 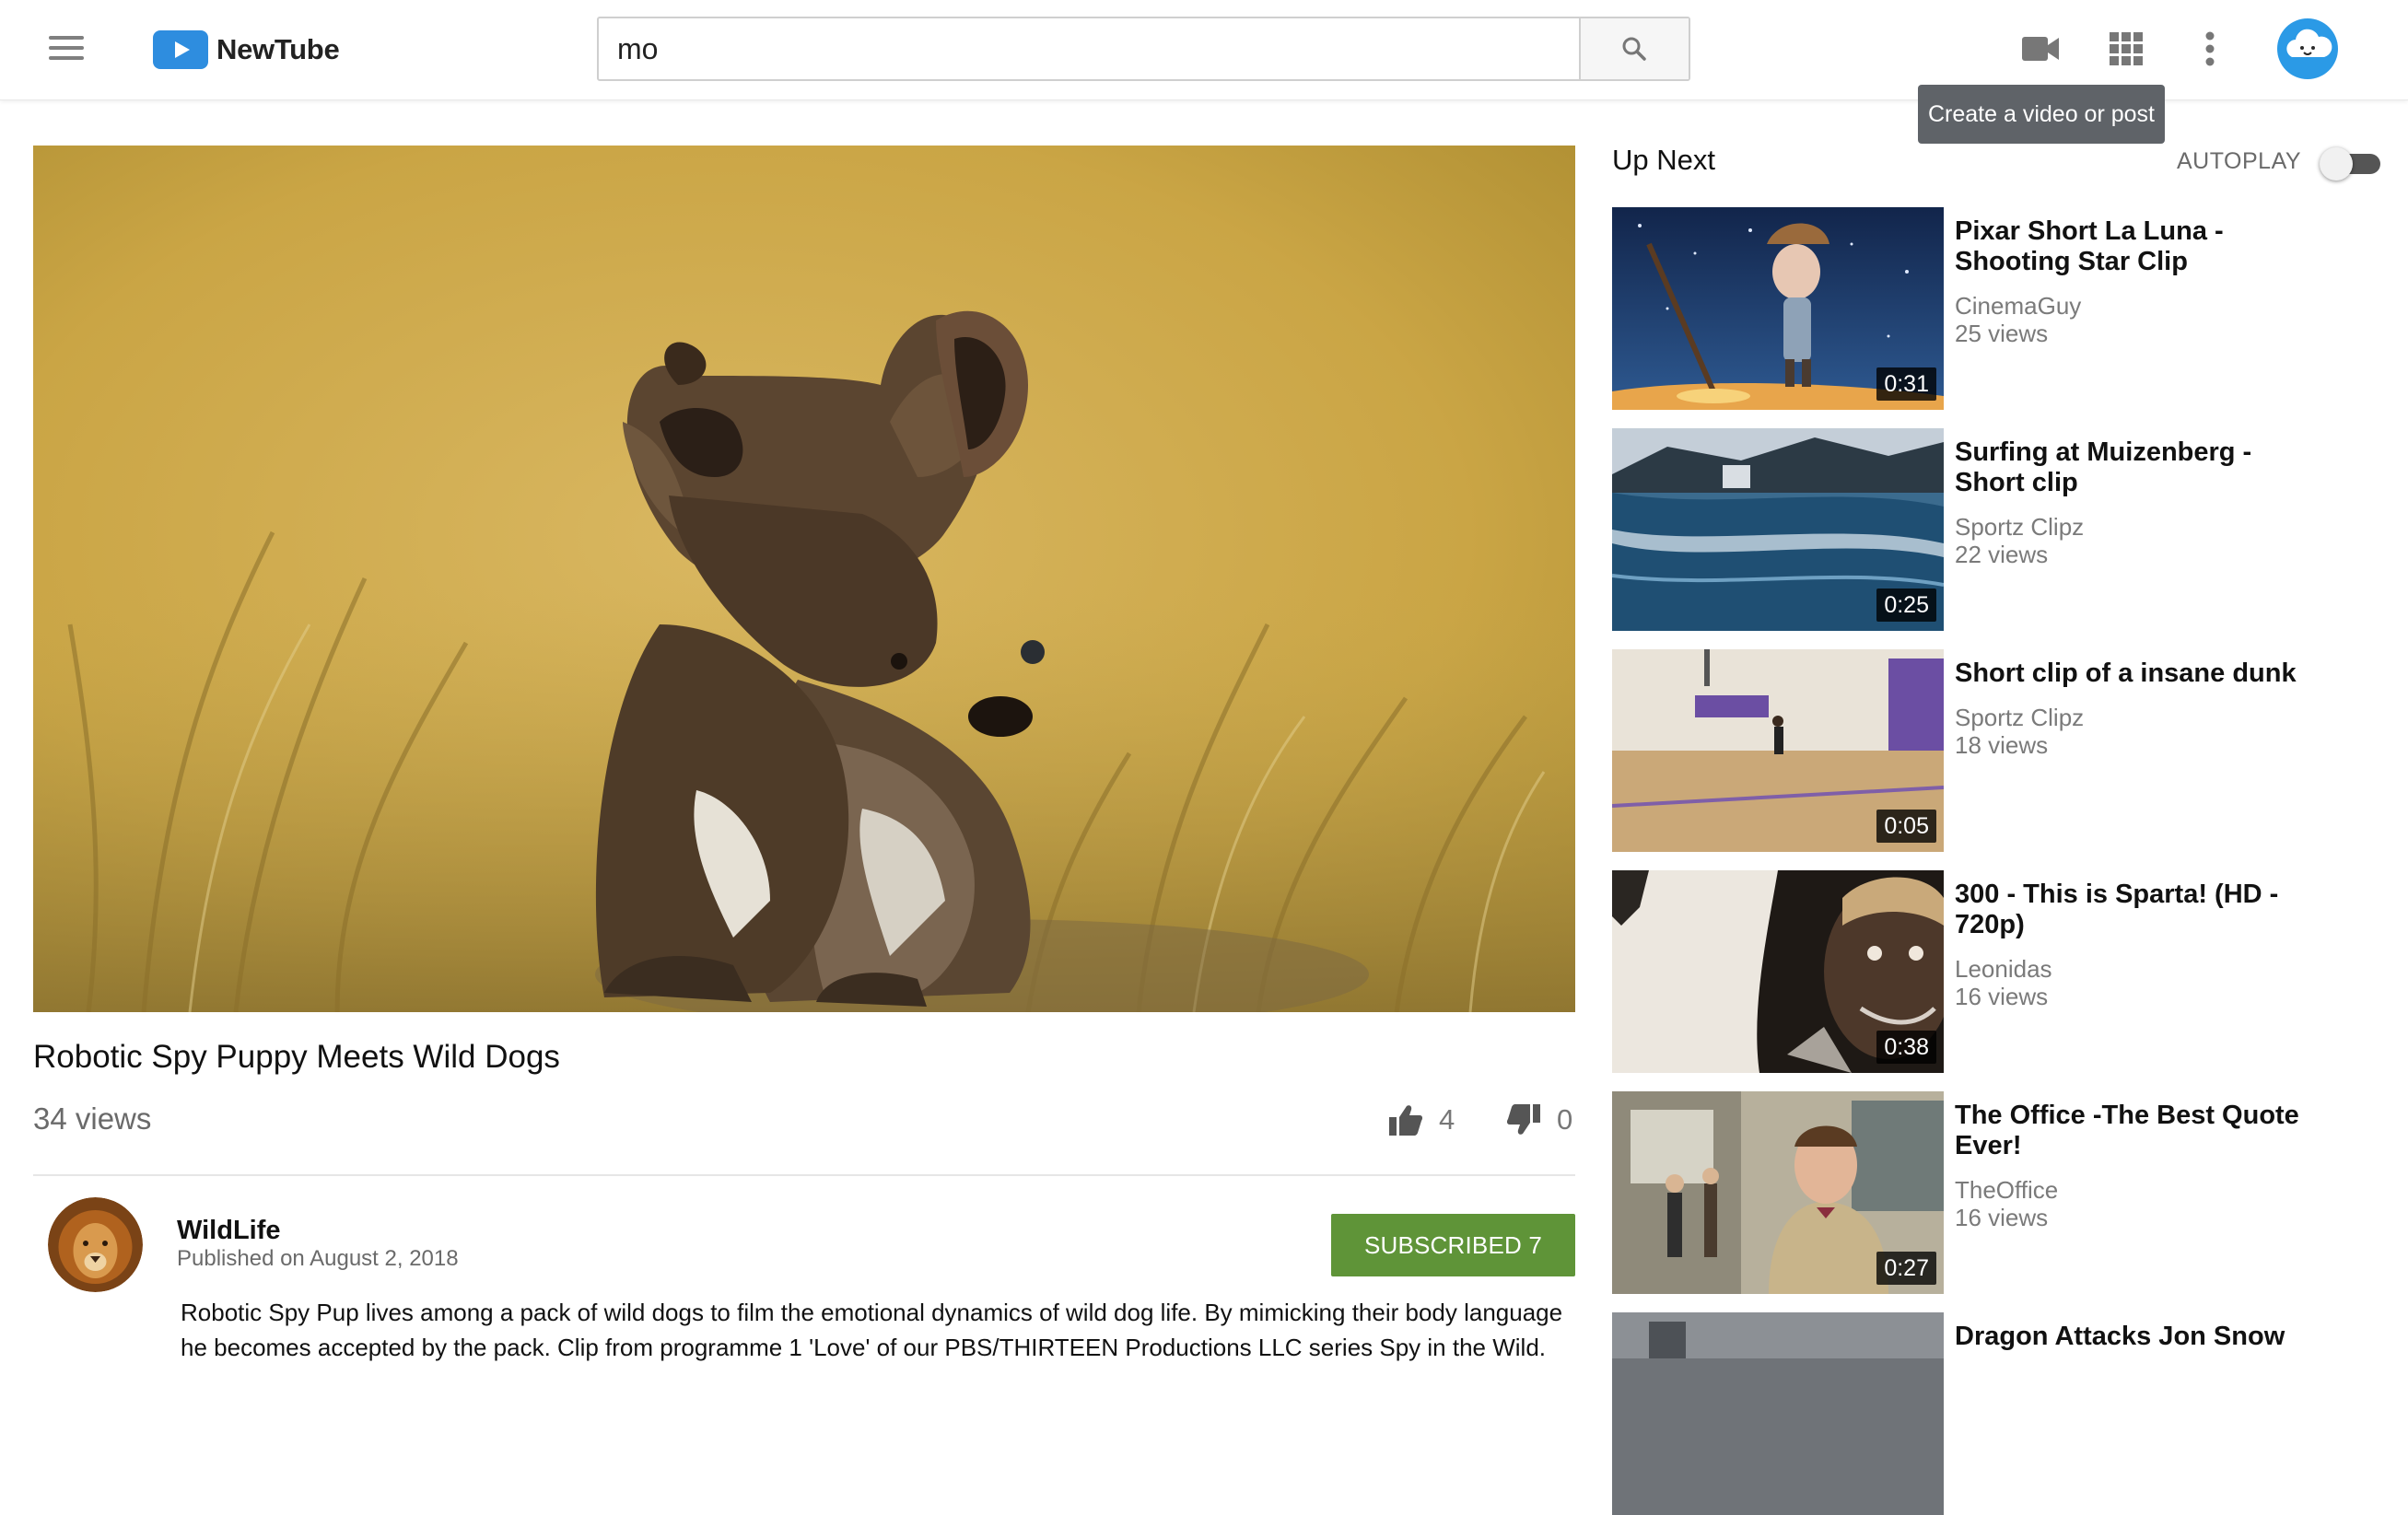 What do you see at coordinates (1778, 971) in the screenshot?
I see `video-thumbnail: 0:38` at bounding box center [1778, 971].